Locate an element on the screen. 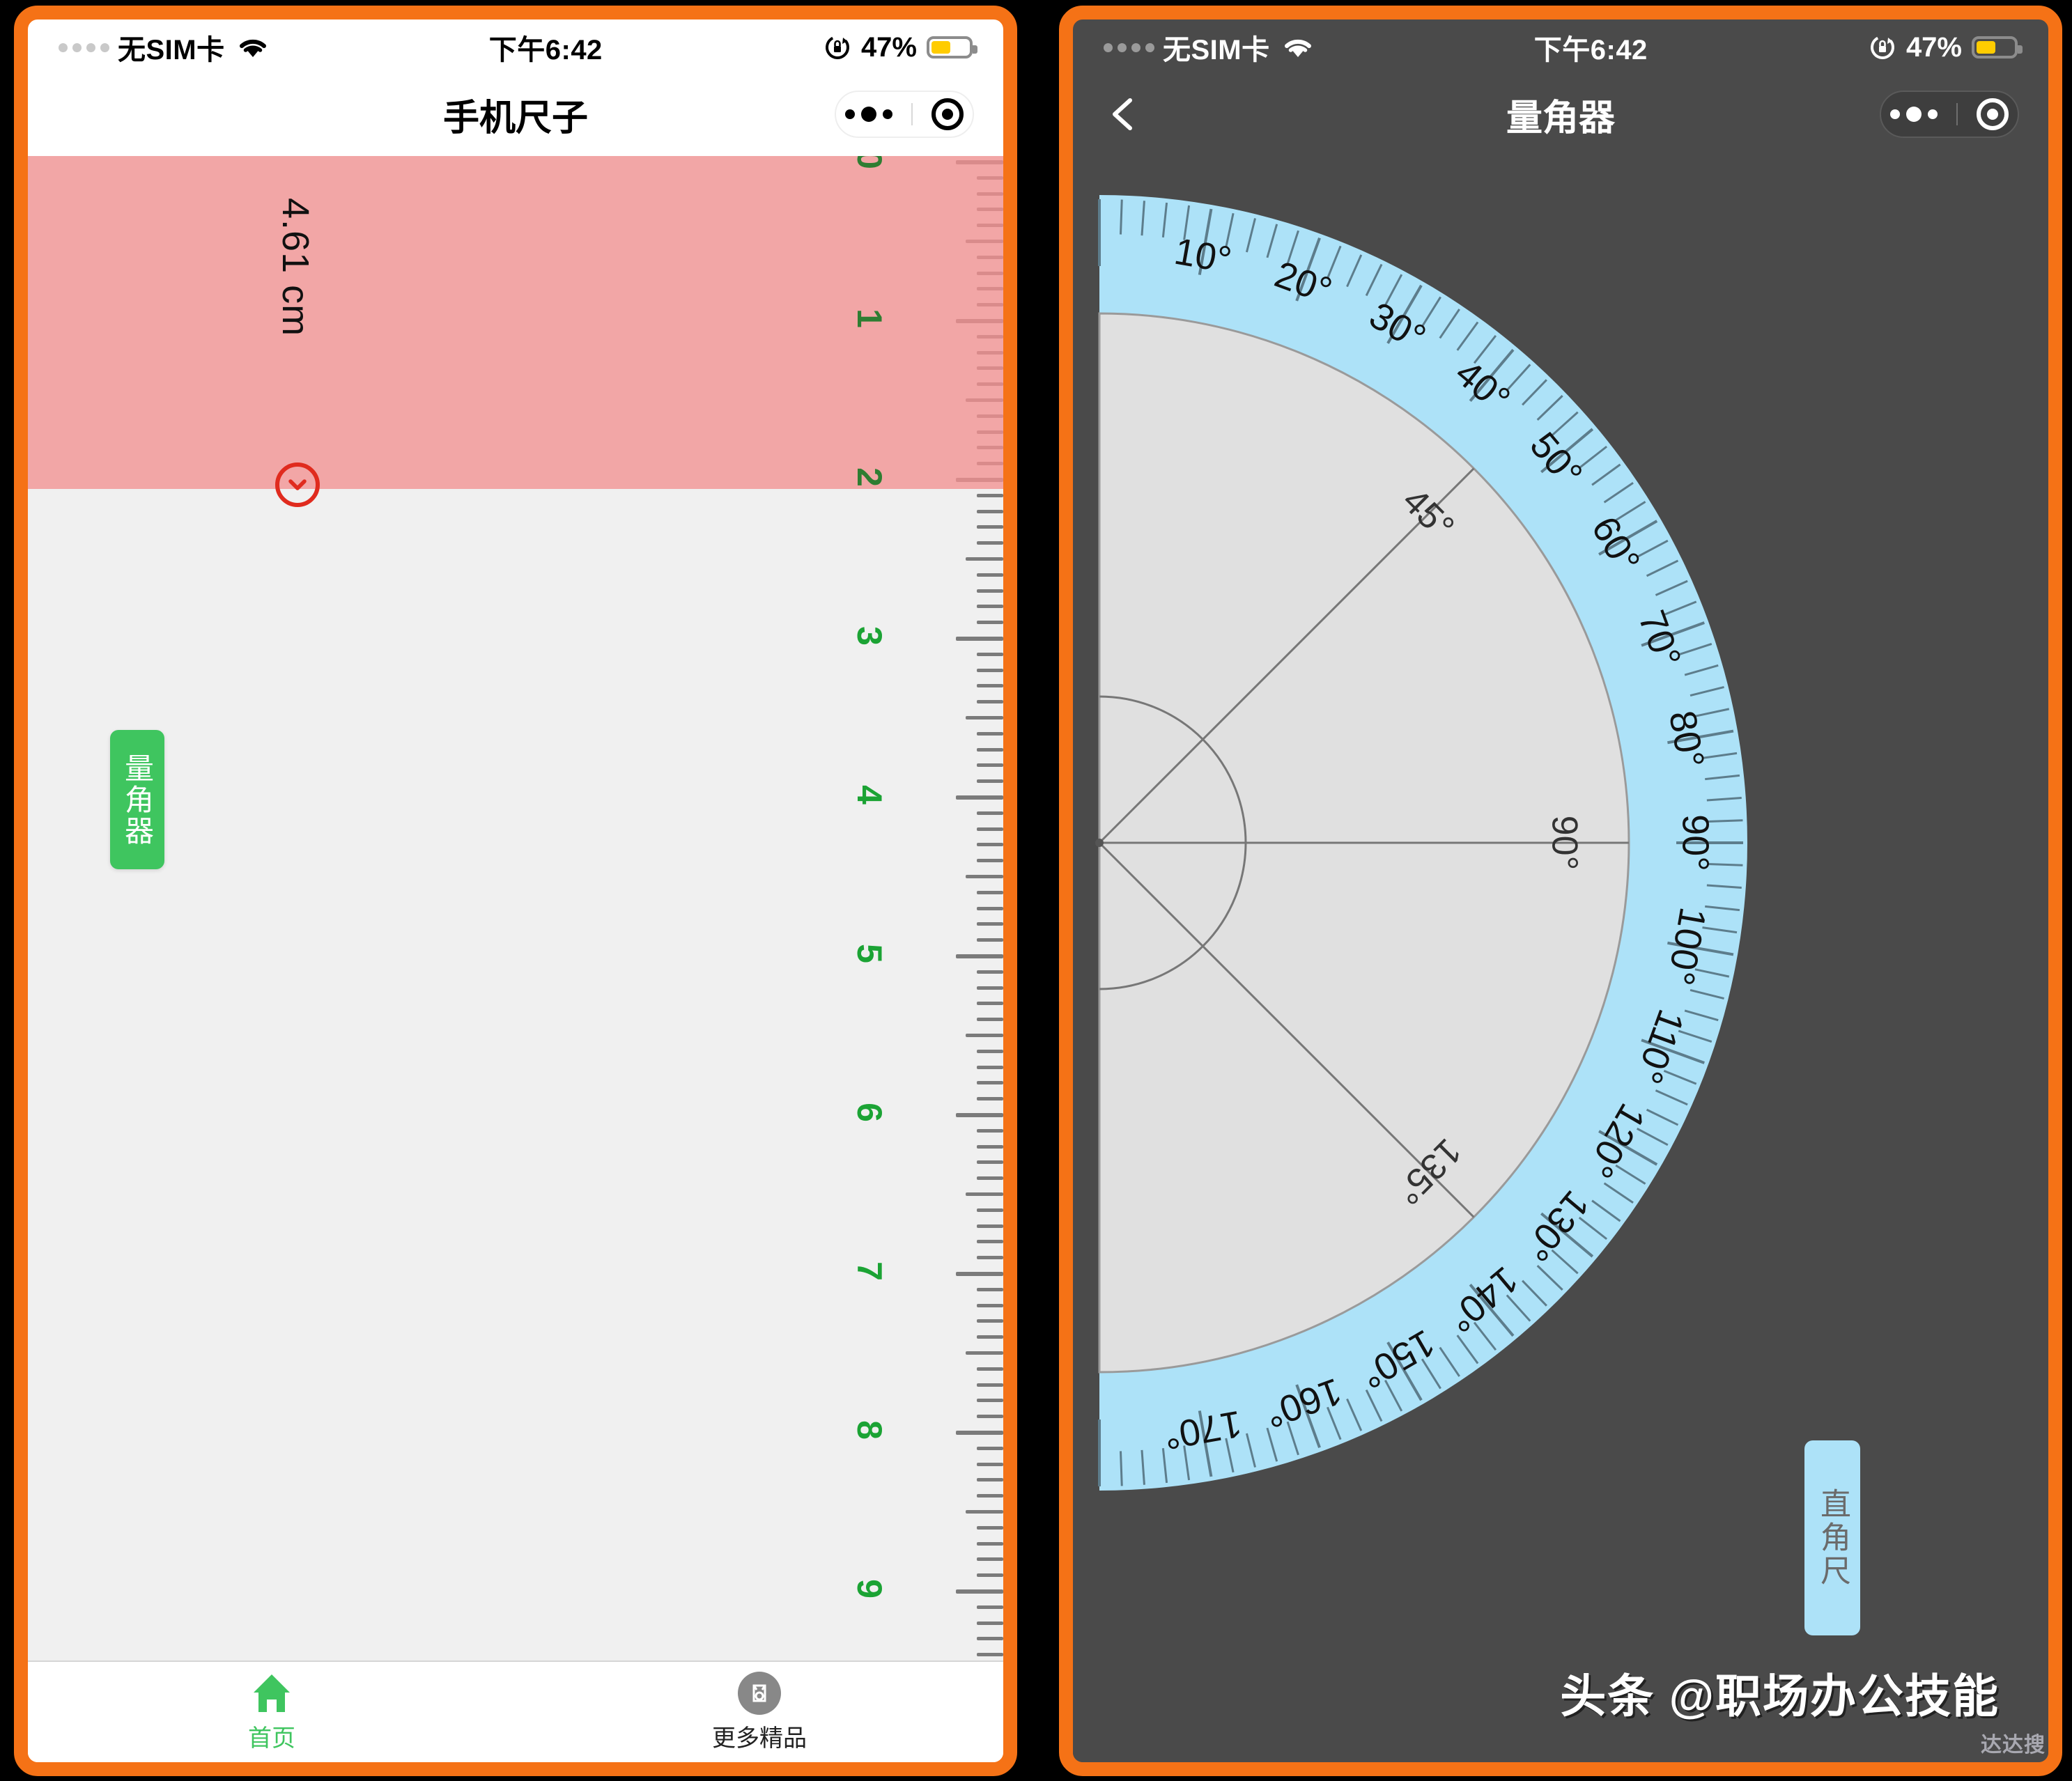  signal-dots-icon is located at coordinates (1129, 47).